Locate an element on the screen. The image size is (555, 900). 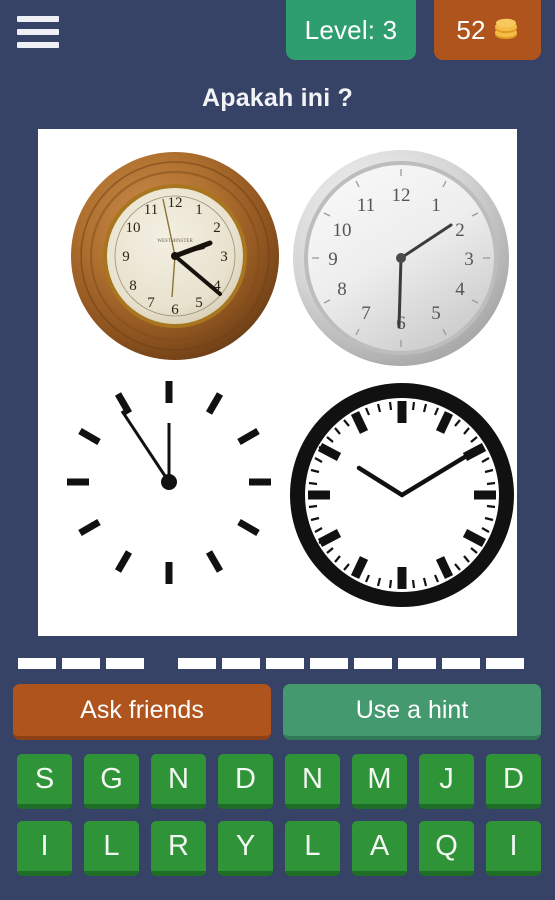
key-row-2: ILRYLAQI is located at coordinates (277, 848).